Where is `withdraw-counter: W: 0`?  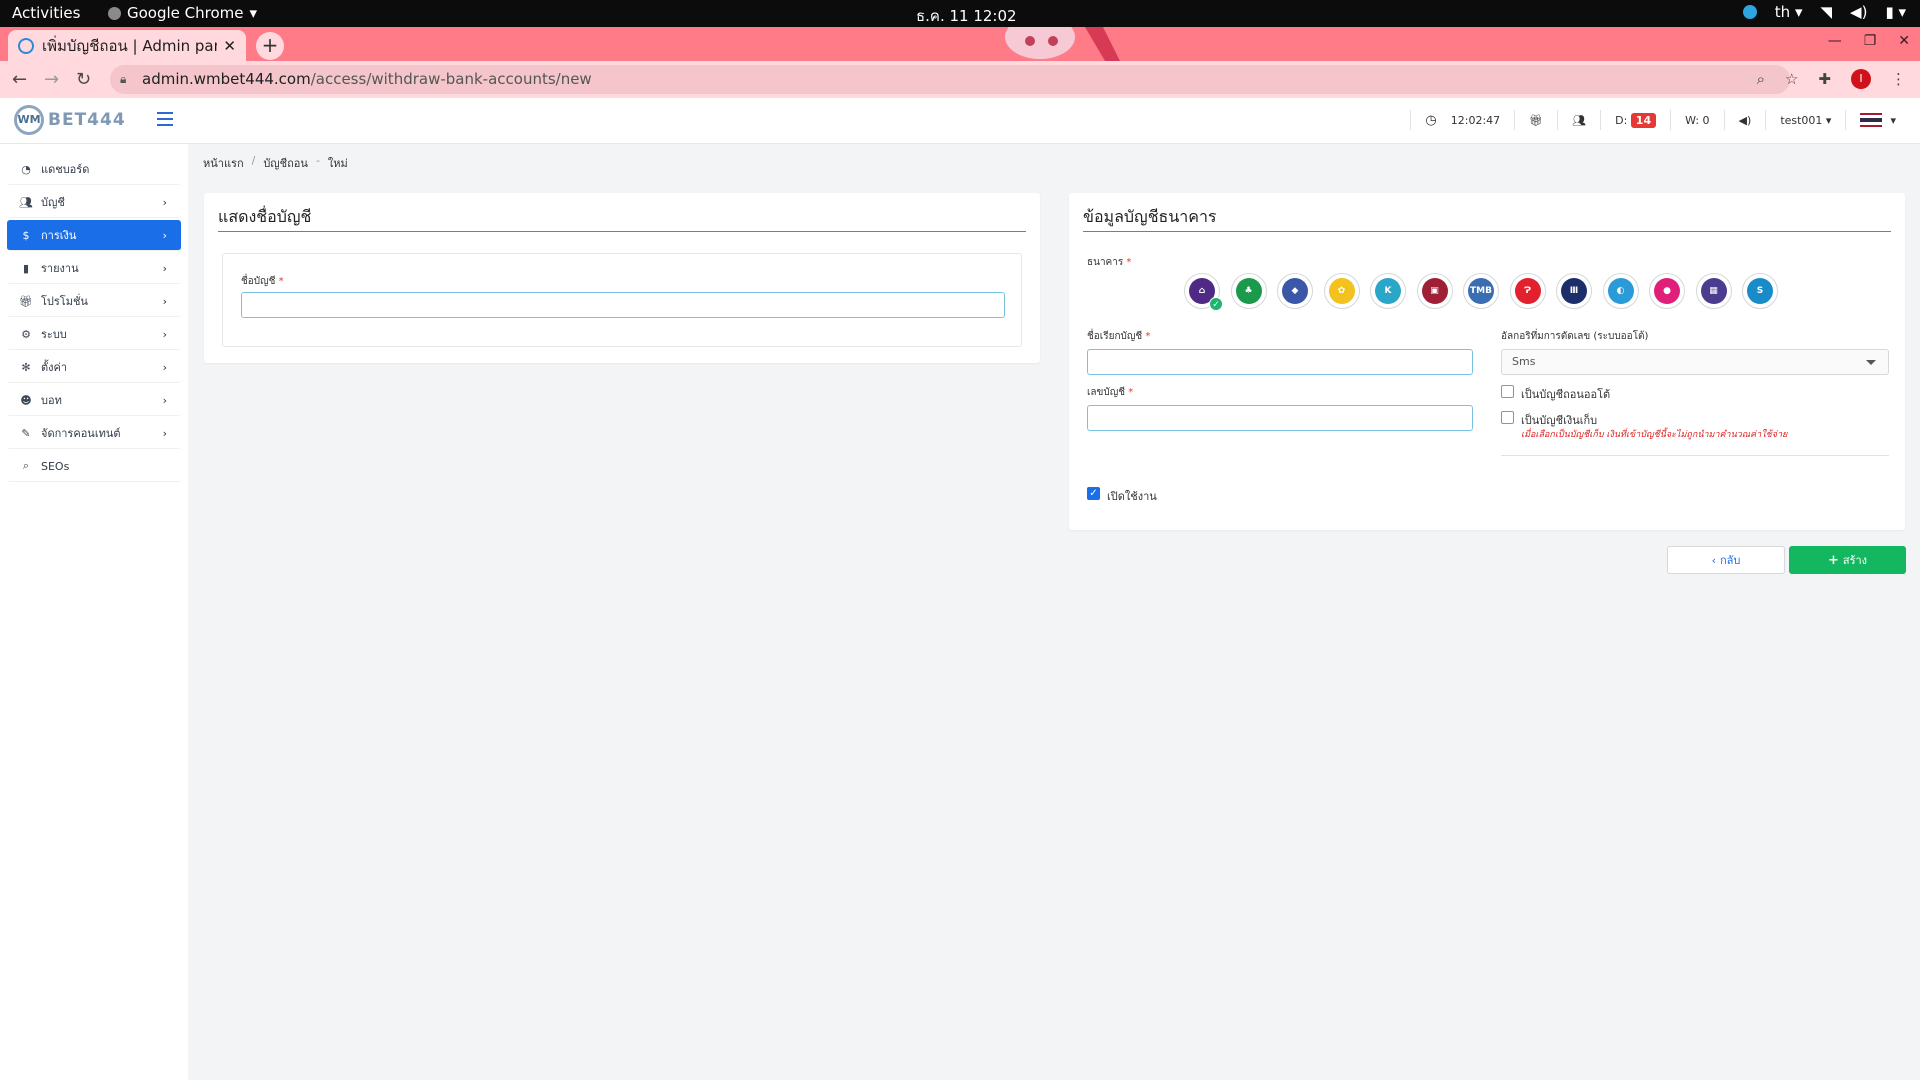 withdraw-counter: W: 0 is located at coordinates (1697, 120).